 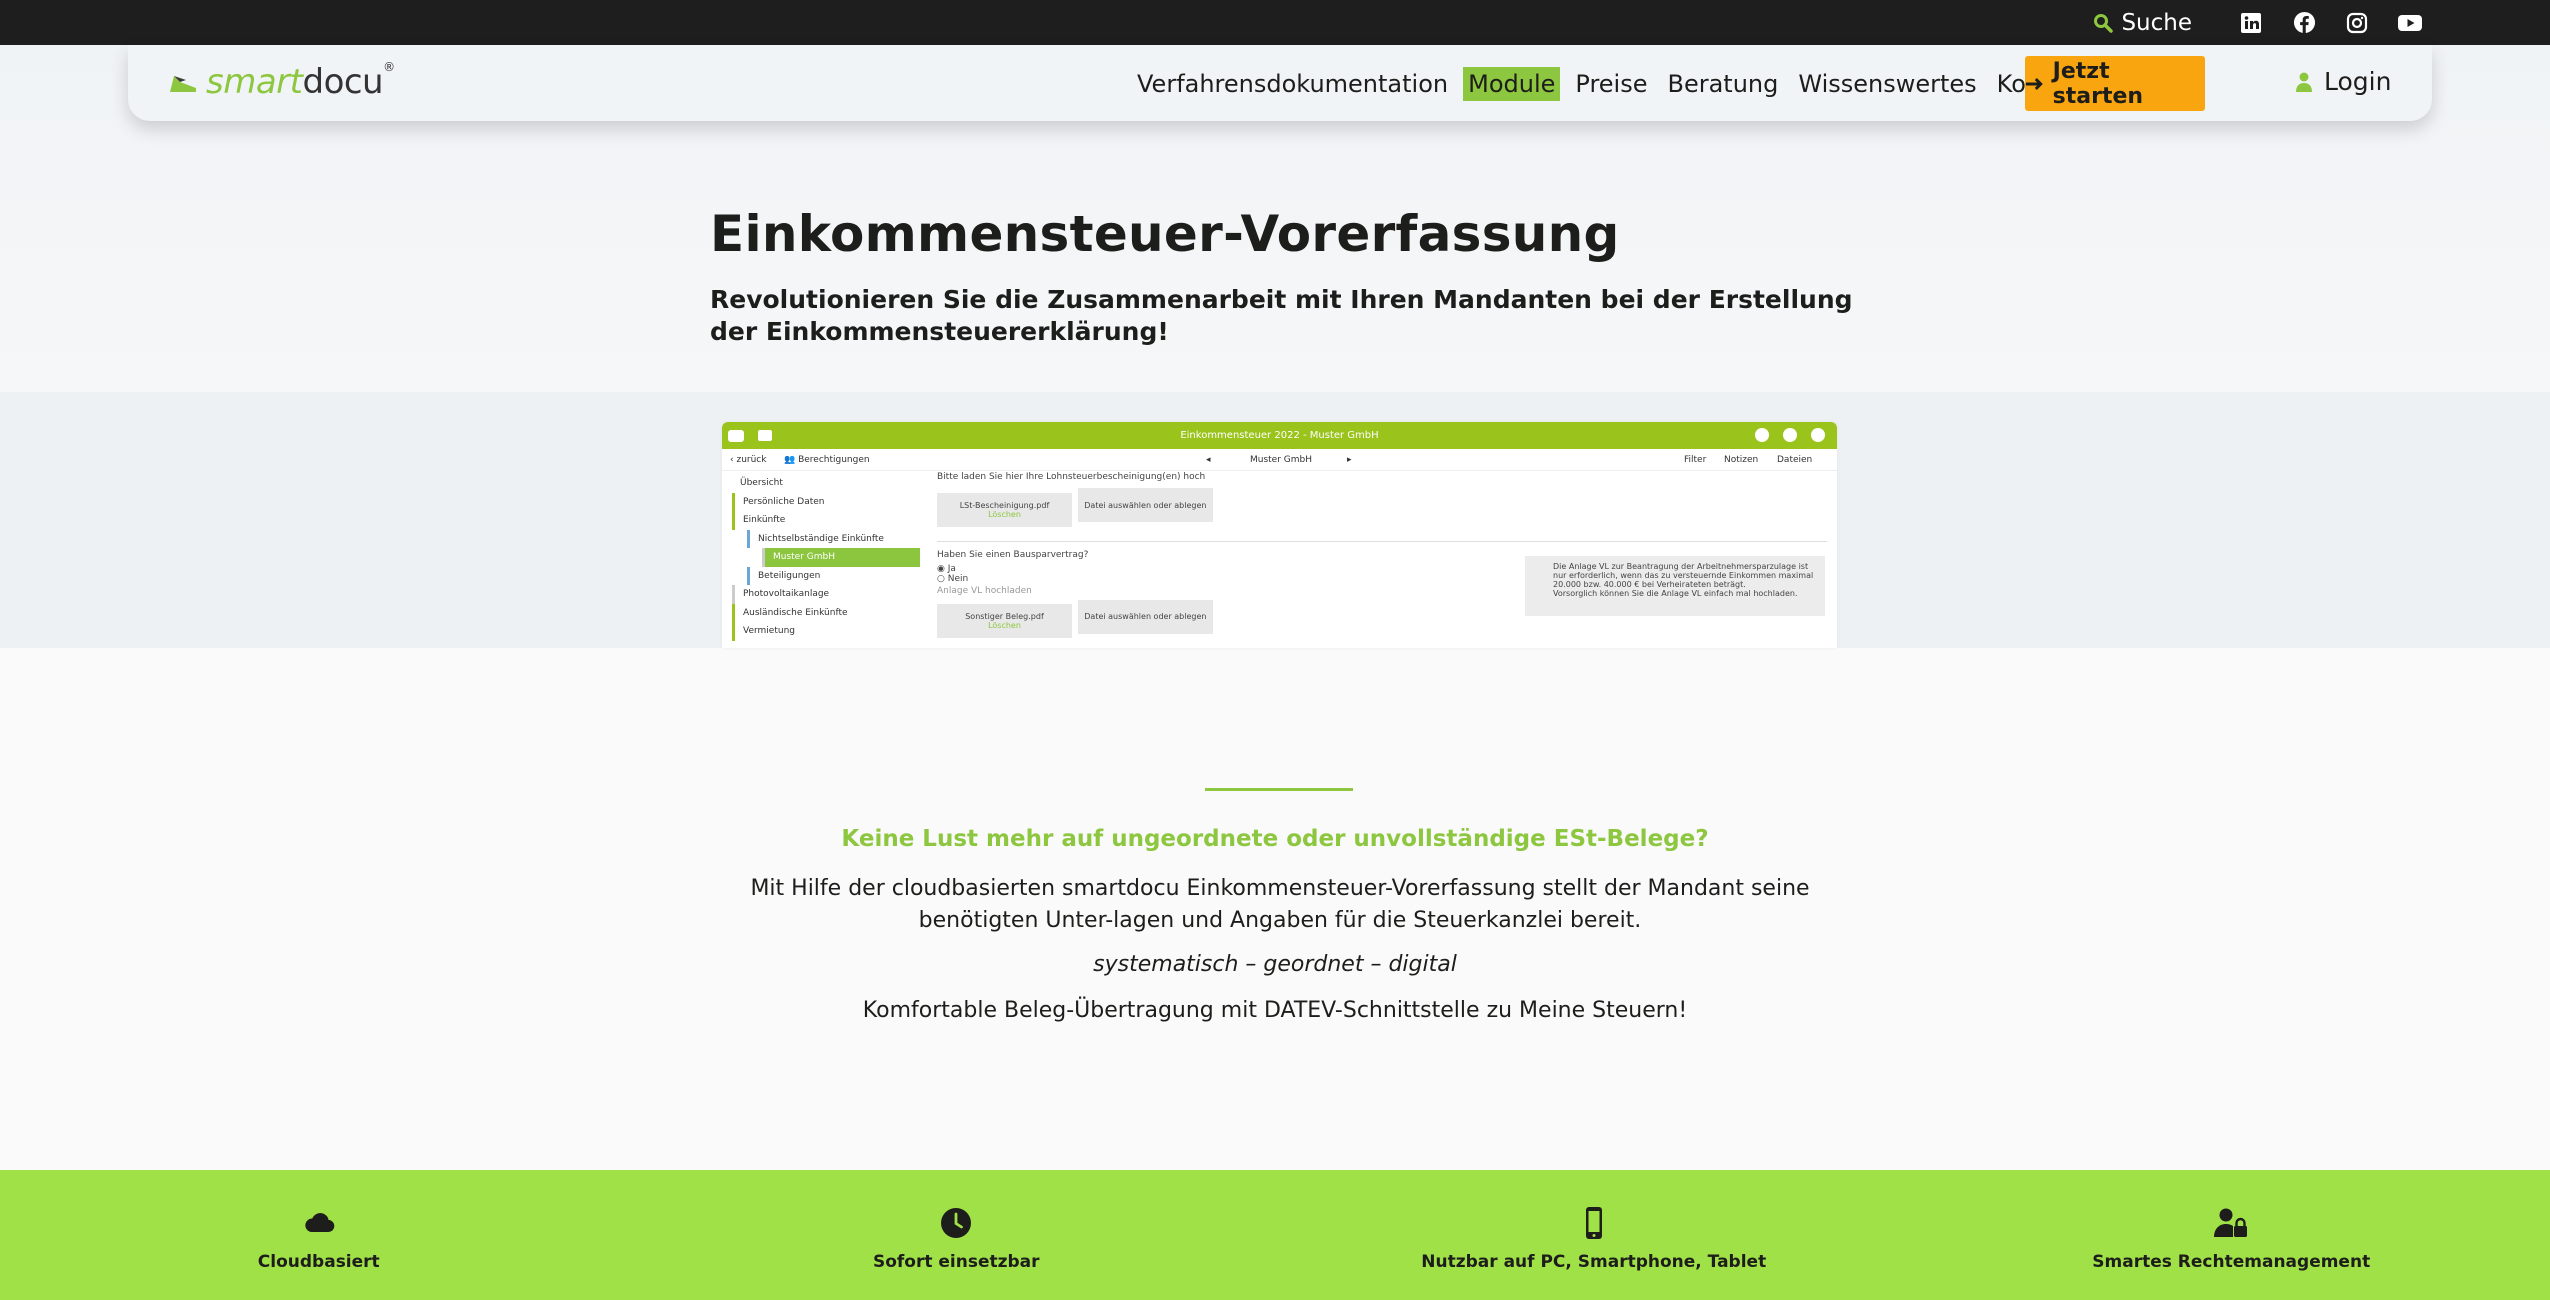 What do you see at coordinates (827, 631) in the screenshot?
I see `sidebar-item-vermietung: Vermietung` at bounding box center [827, 631].